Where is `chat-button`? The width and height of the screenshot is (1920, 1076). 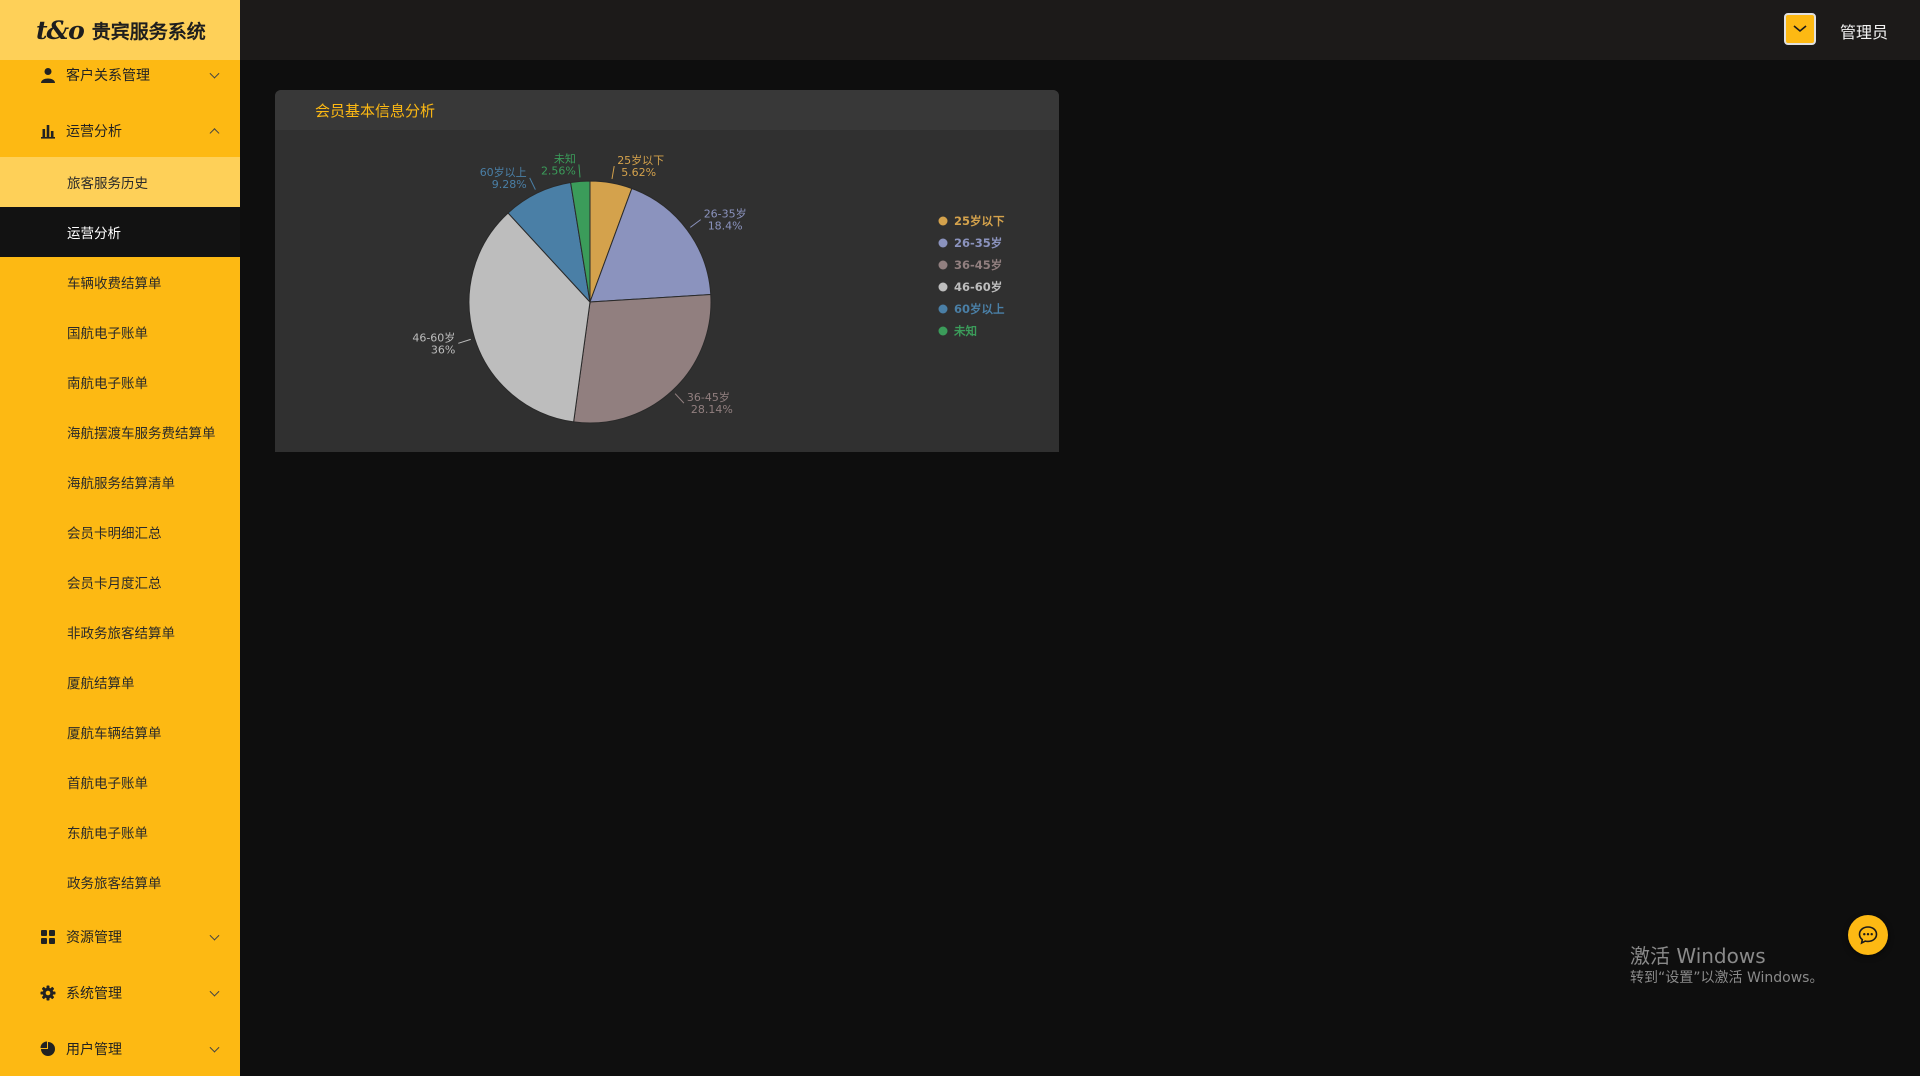 chat-button is located at coordinates (1868, 935).